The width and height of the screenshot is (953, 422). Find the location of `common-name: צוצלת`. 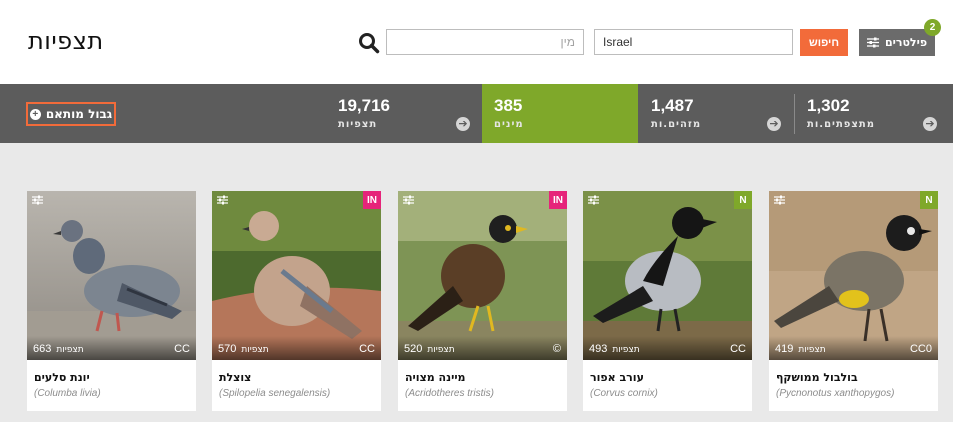

common-name: צוצלת is located at coordinates (235, 377).